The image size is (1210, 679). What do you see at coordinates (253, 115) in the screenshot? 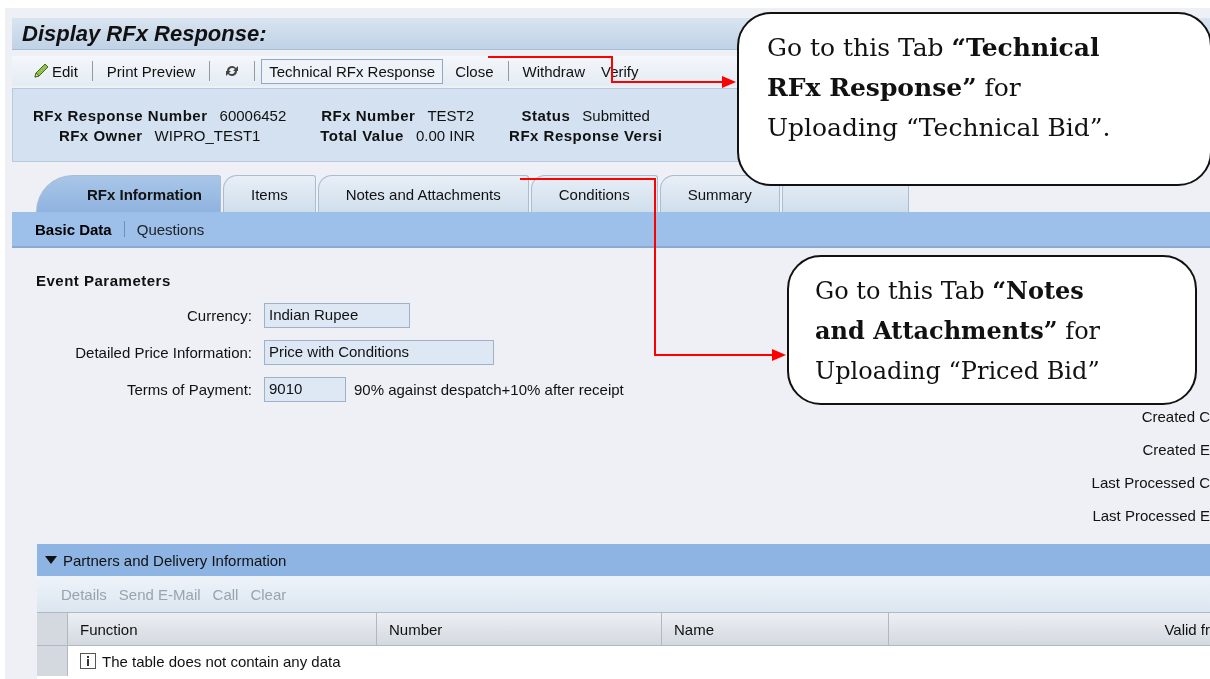
I see `field-value: 60006452` at bounding box center [253, 115].